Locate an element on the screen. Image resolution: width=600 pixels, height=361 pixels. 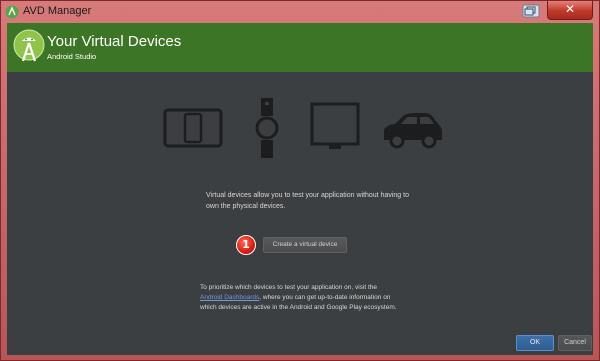
ok-button: OK is located at coordinates (535, 343).